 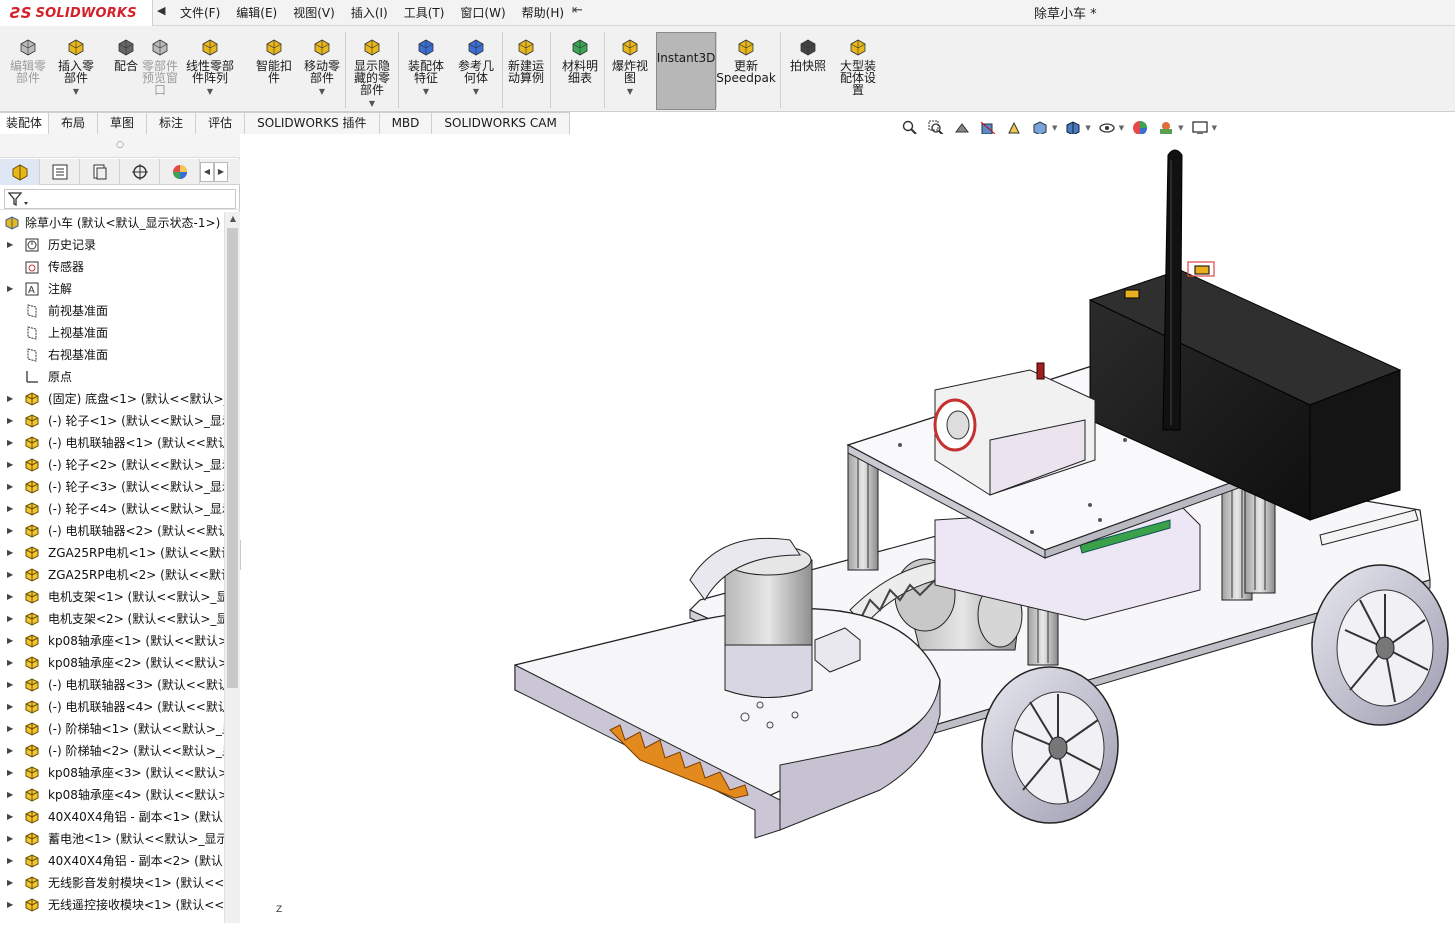 I want to click on menu-item-0: 文件(F), so click(x=200, y=13).